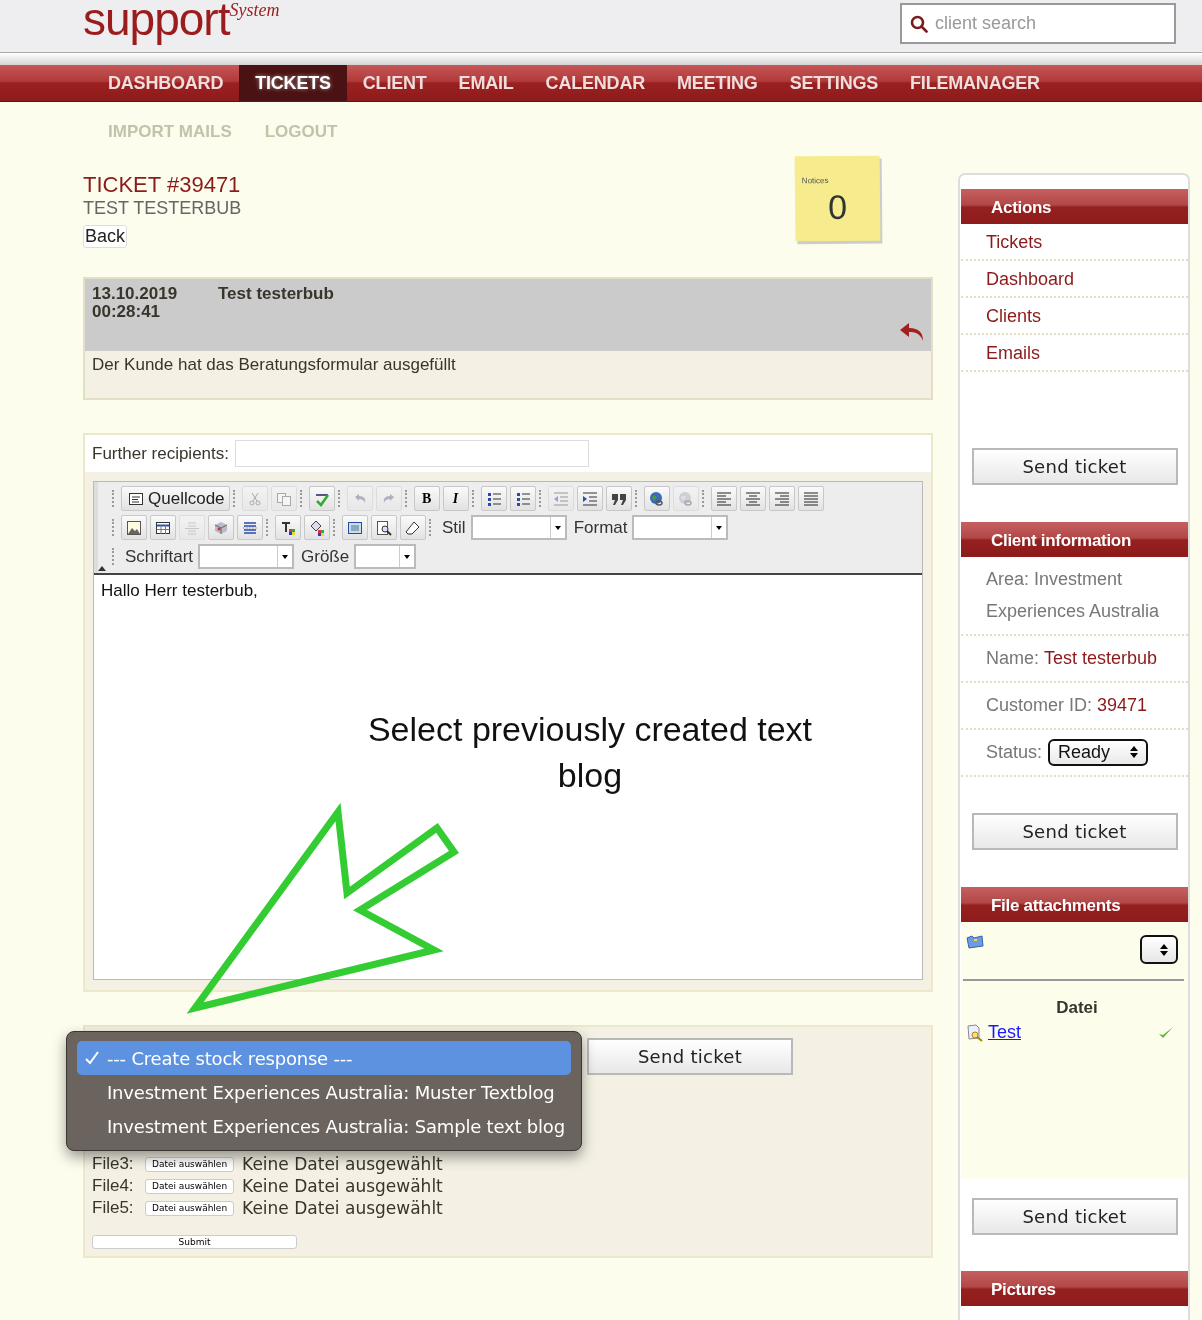  I want to click on toolbar-label: Format, so click(600, 527).